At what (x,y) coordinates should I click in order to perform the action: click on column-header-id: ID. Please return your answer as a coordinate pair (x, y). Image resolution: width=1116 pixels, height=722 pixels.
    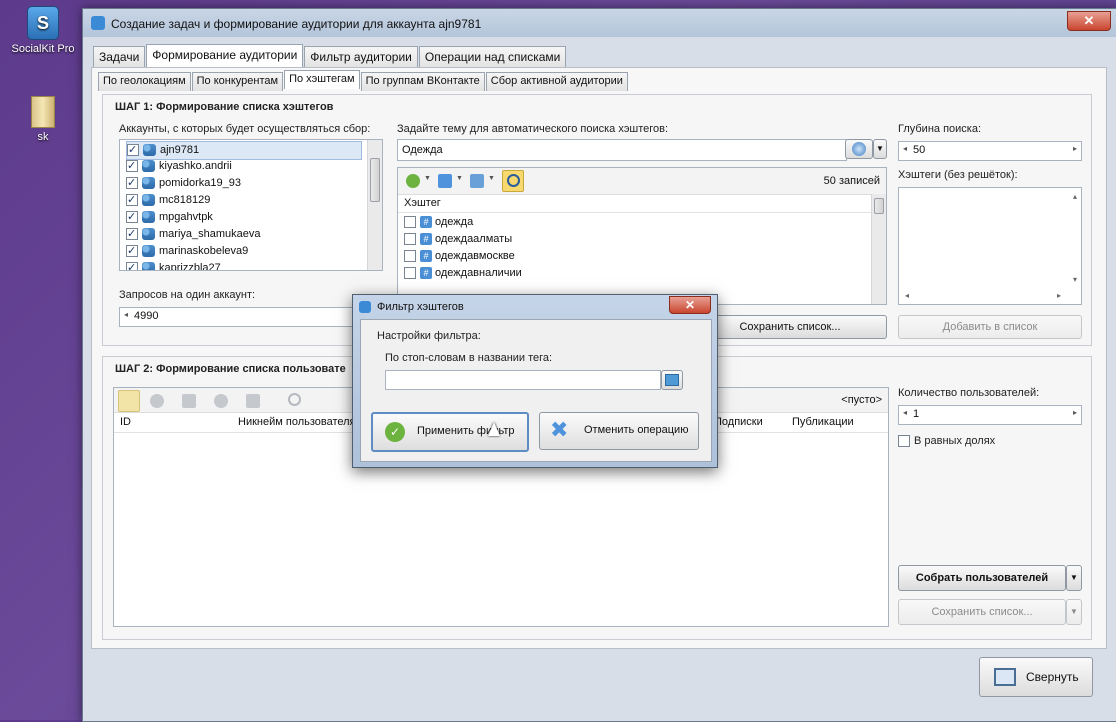
    Looking at the image, I should click on (125, 422).